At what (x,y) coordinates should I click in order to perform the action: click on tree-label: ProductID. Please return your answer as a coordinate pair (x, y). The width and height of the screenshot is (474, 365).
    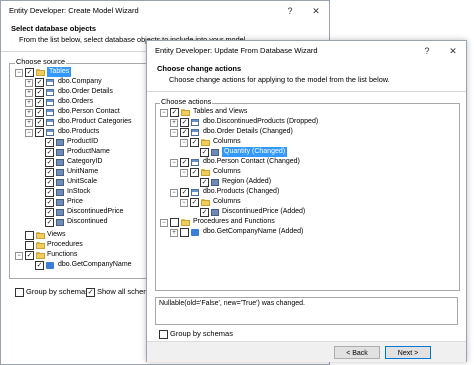
    Looking at the image, I should click on (83, 141).